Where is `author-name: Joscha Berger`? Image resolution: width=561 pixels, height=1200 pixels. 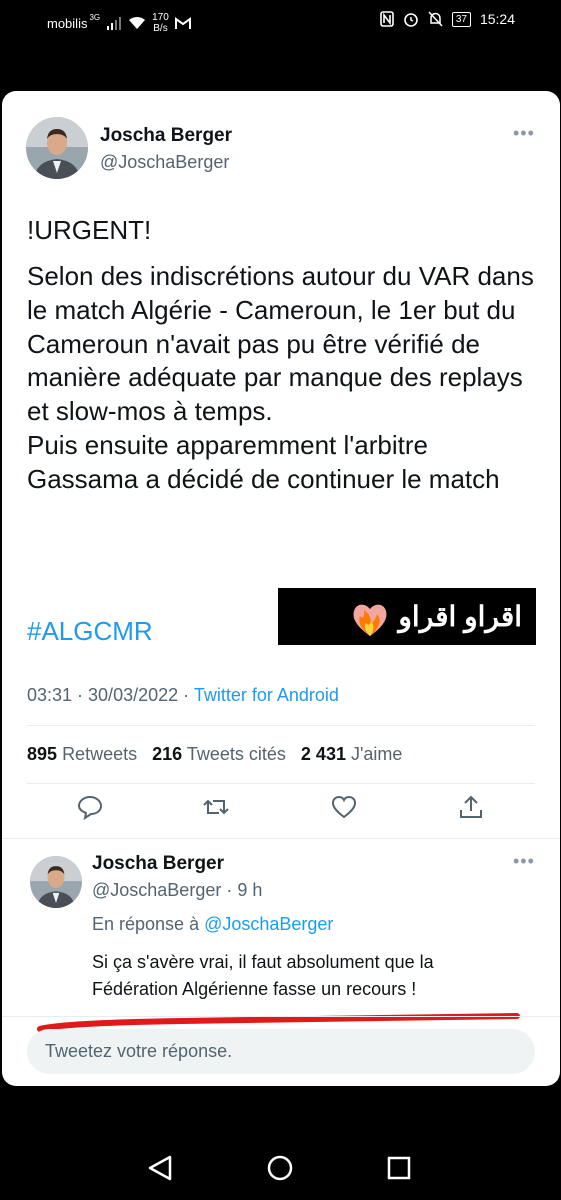 author-name: Joscha Berger is located at coordinates (166, 136).